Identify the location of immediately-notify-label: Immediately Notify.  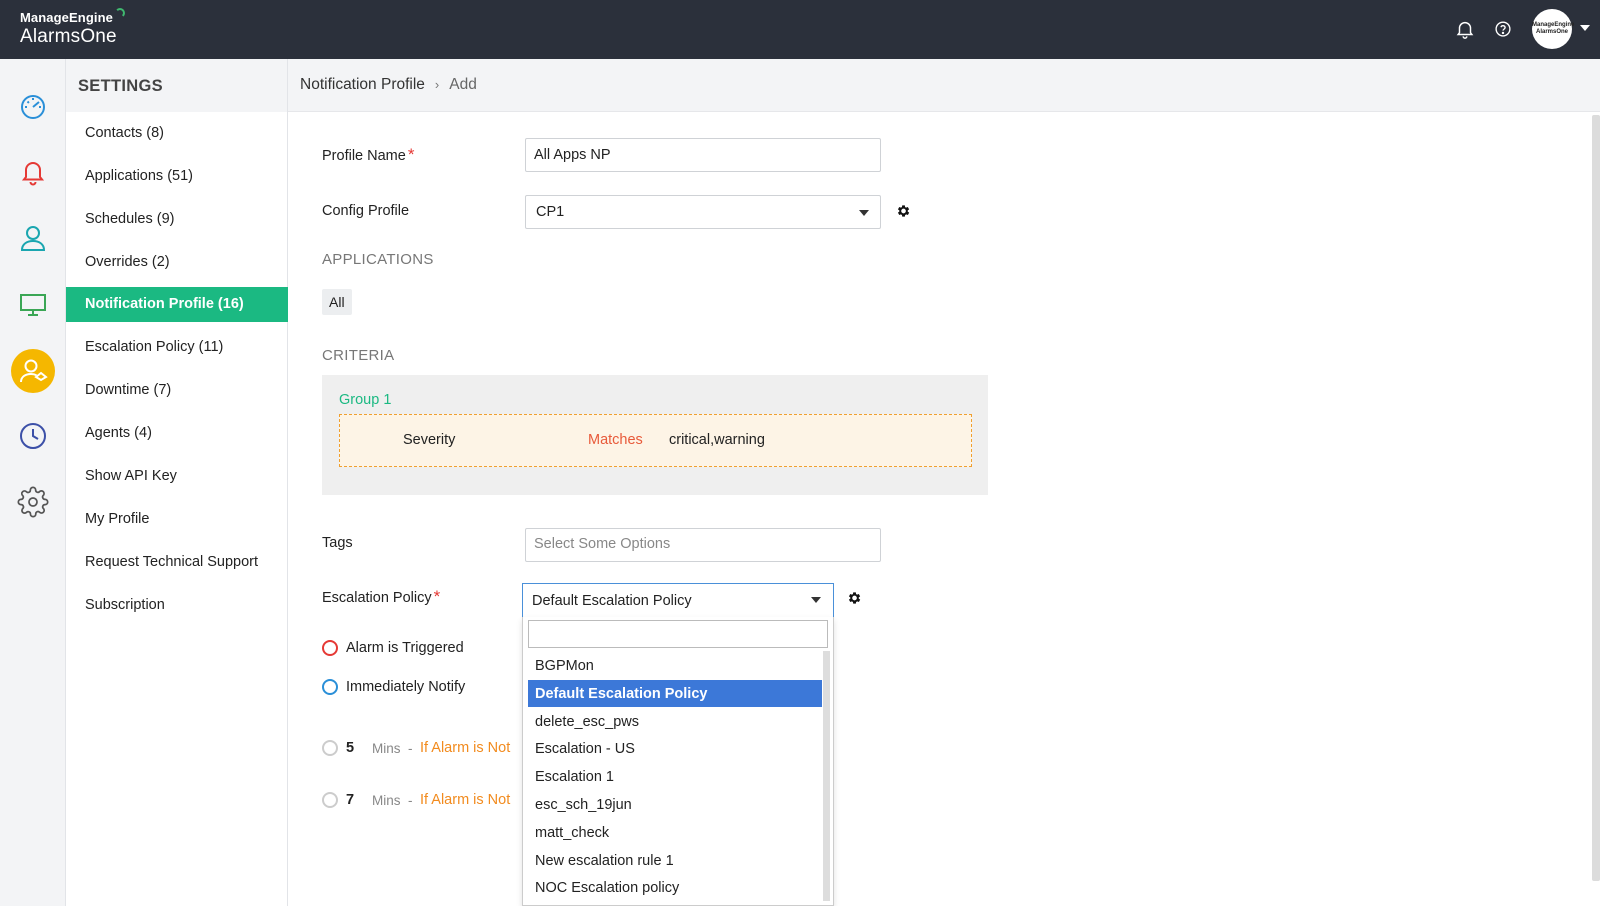
(406, 687).